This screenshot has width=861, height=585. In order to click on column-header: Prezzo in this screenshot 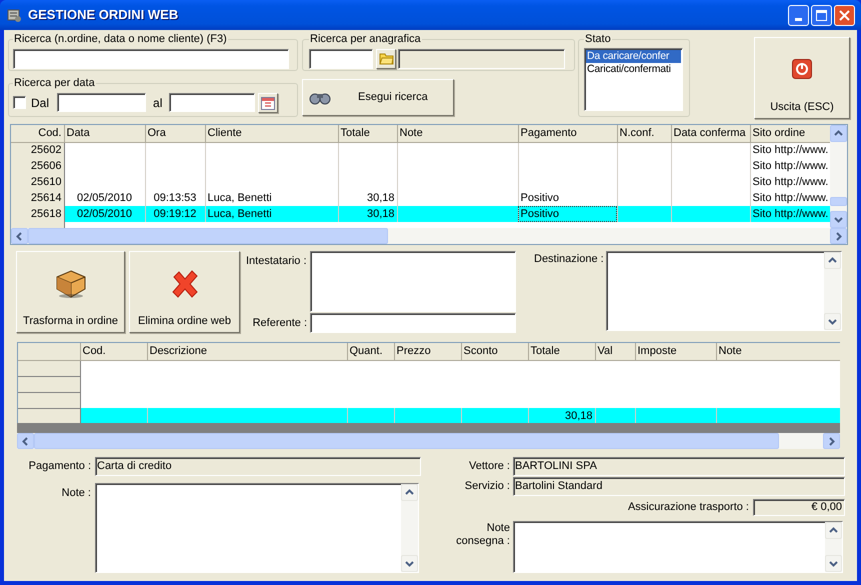, I will do `click(427, 351)`.